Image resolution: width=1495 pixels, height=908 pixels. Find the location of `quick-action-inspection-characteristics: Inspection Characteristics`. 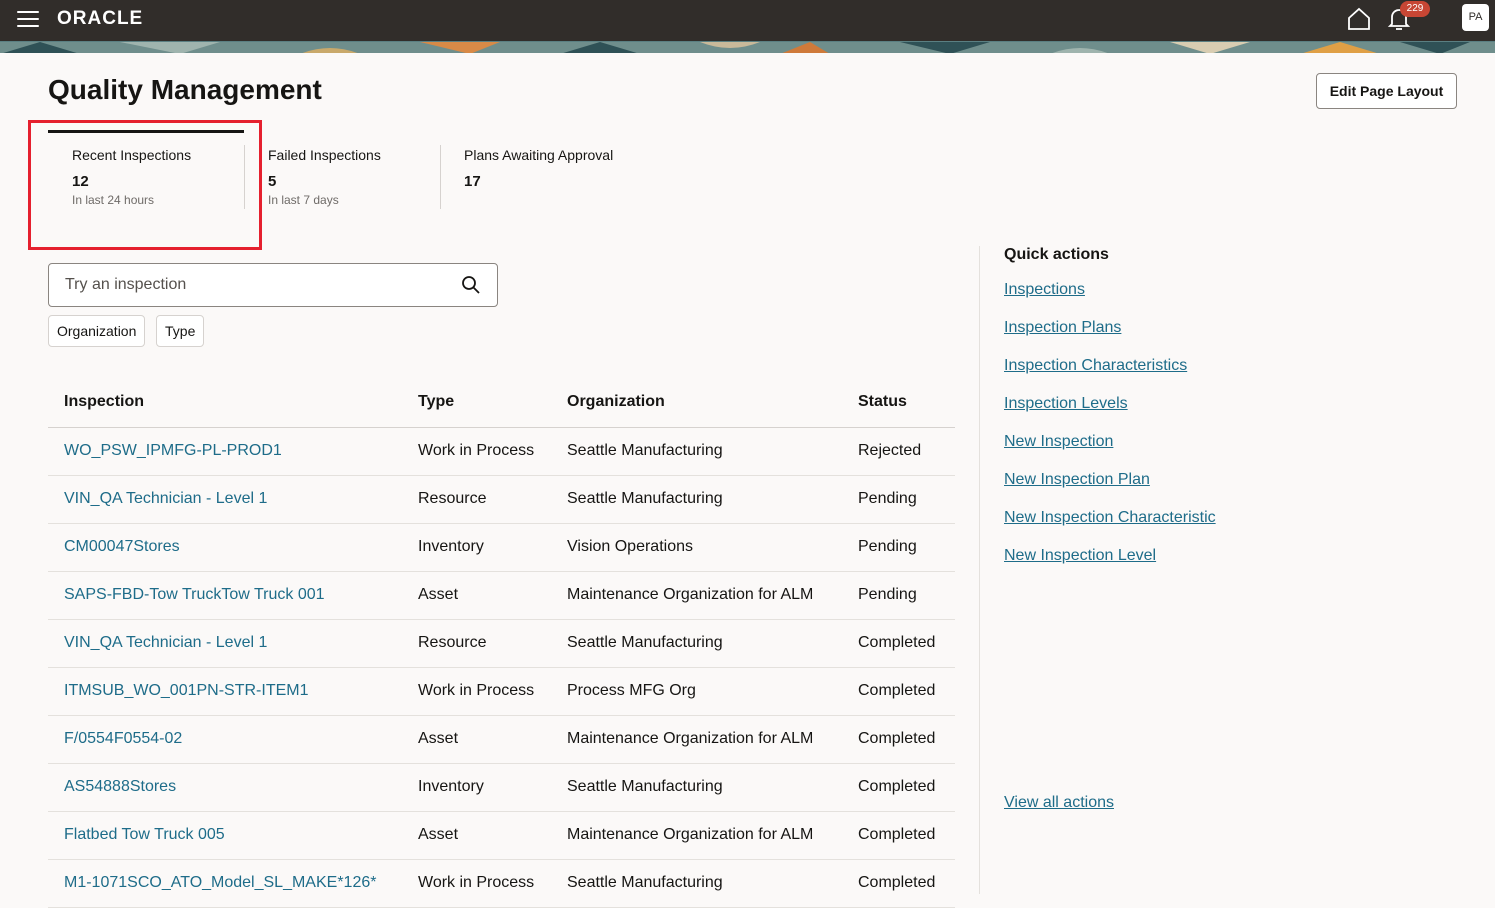

quick-action-inspection-characteristics: Inspection Characteristics is located at coordinates (1095, 366).